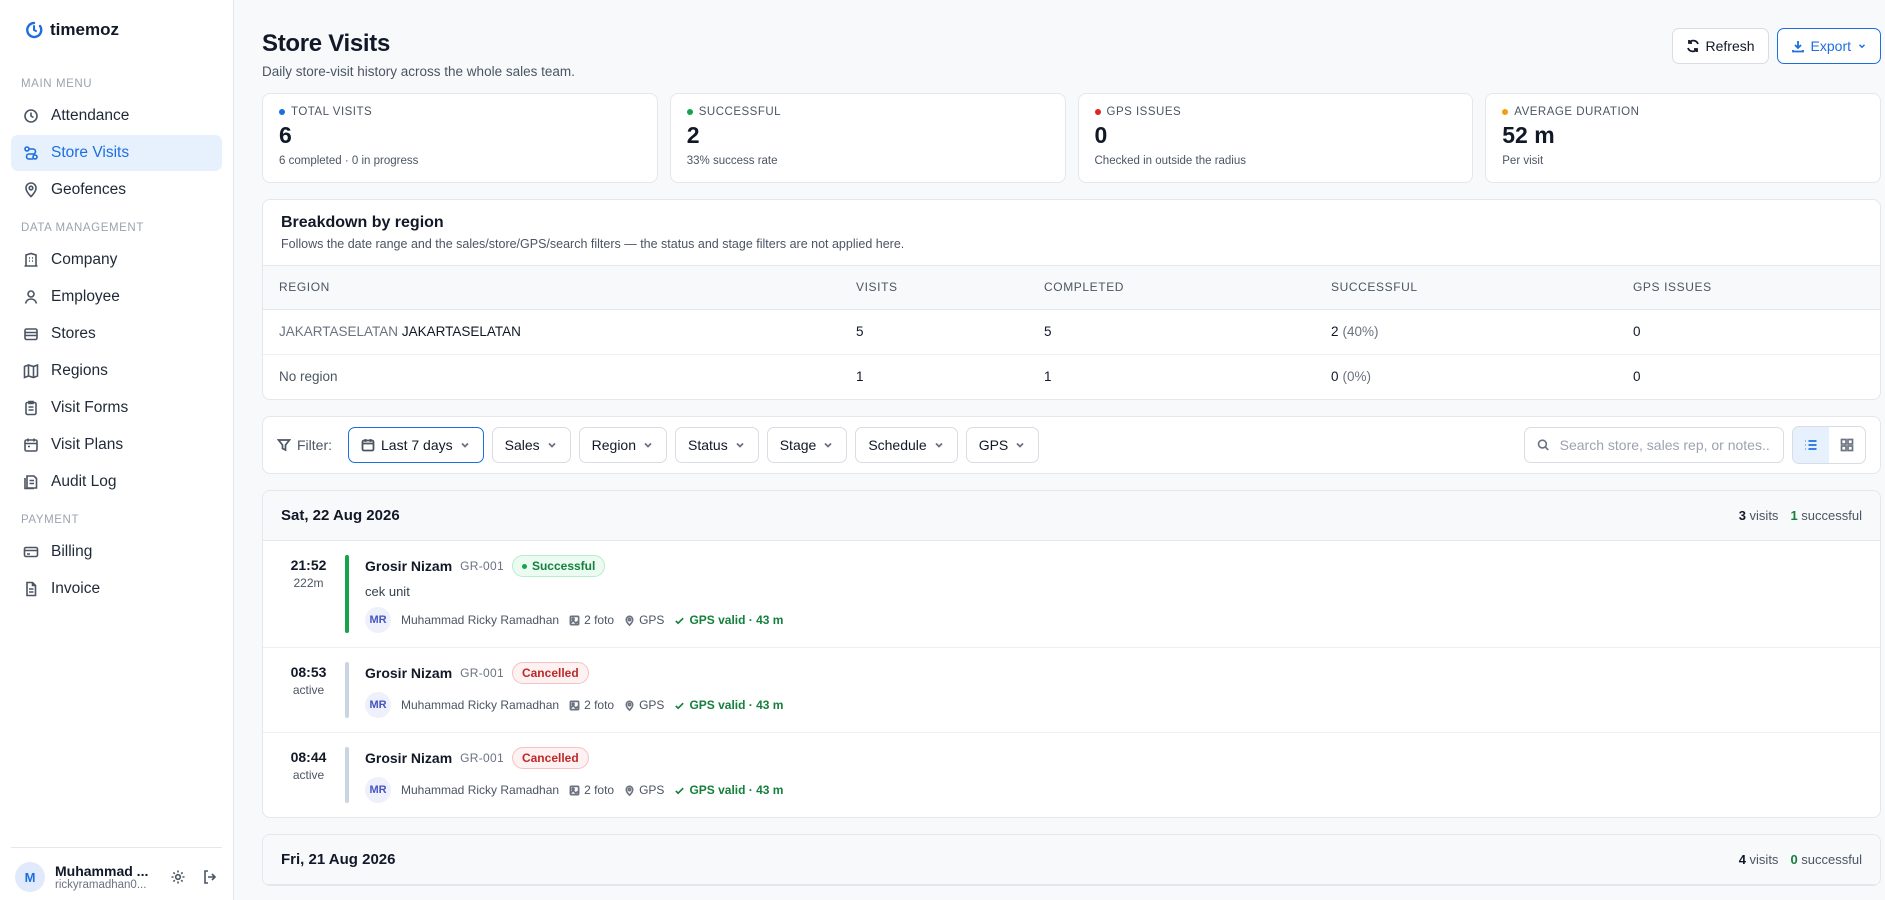 This screenshot has width=1885, height=900. What do you see at coordinates (693, 135) in the screenshot?
I see `stat-value: 2` at bounding box center [693, 135].